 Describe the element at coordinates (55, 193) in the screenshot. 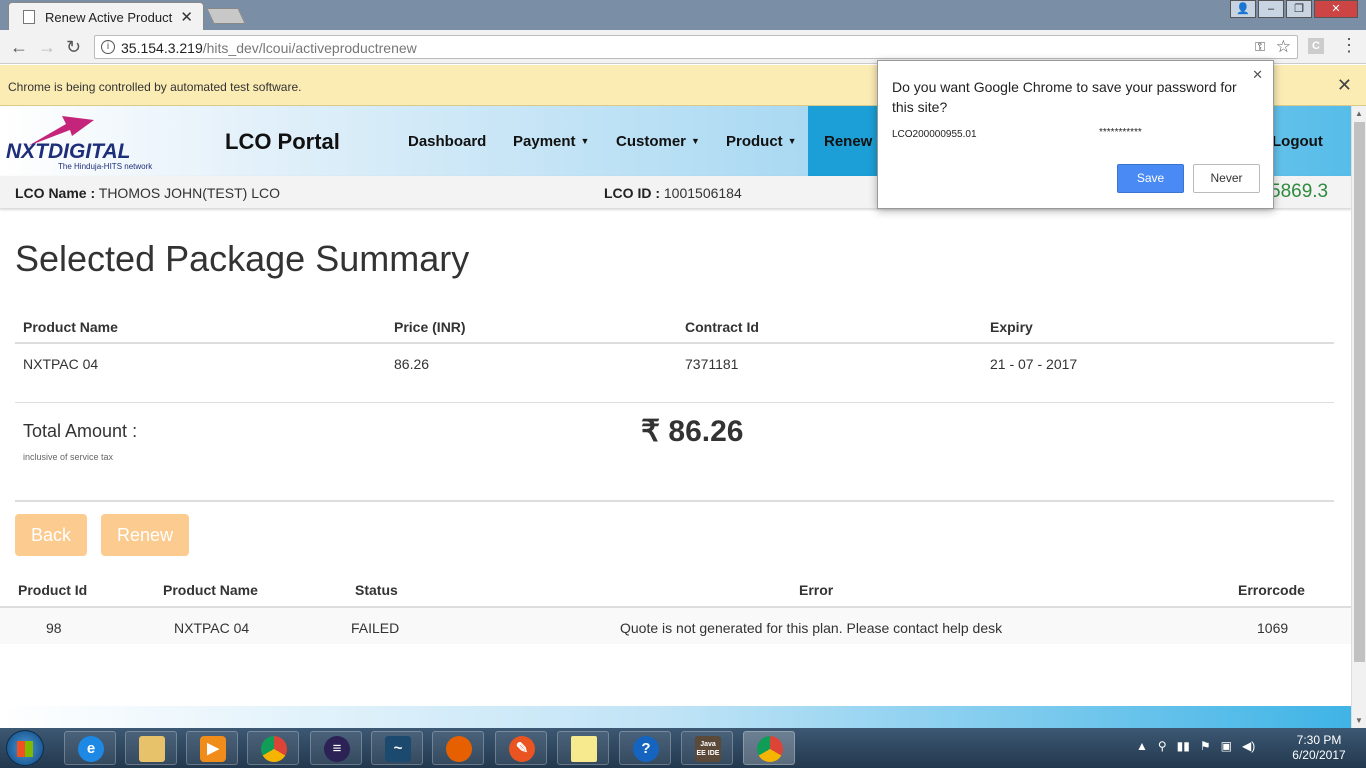

I see `lco-name-label: LCO Name :` at that location.